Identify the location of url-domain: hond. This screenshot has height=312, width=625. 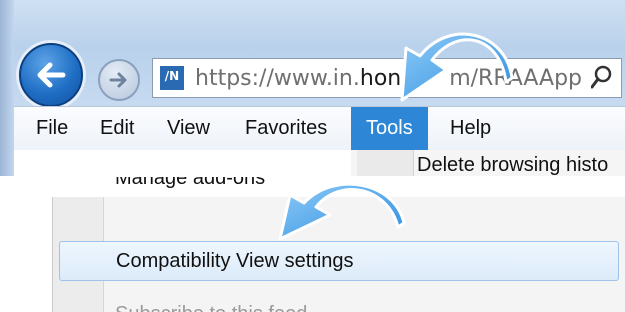
(387, 78).